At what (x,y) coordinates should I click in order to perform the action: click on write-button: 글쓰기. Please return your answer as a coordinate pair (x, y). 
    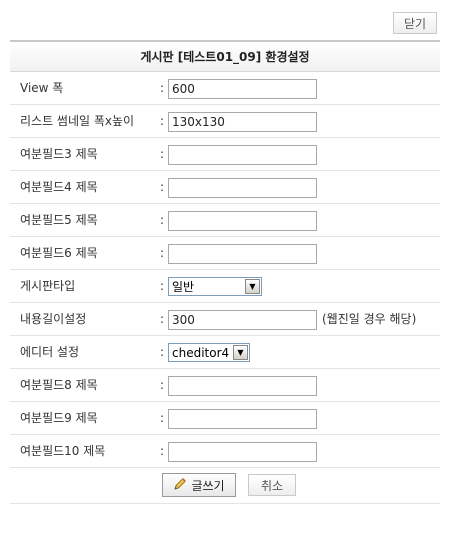
    Looking at the image, I should click on (199, 485).